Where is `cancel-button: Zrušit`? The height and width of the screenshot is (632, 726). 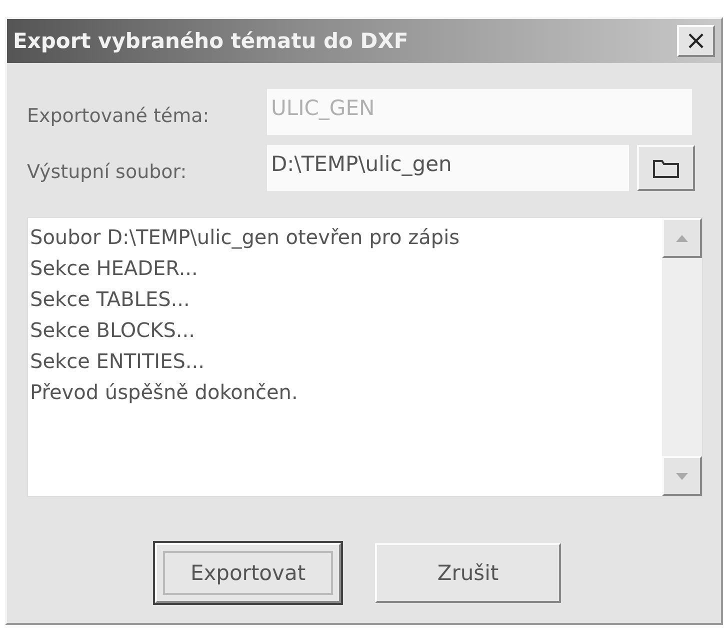
cancel-button: Zrušit is located at coordinates (468, 573).